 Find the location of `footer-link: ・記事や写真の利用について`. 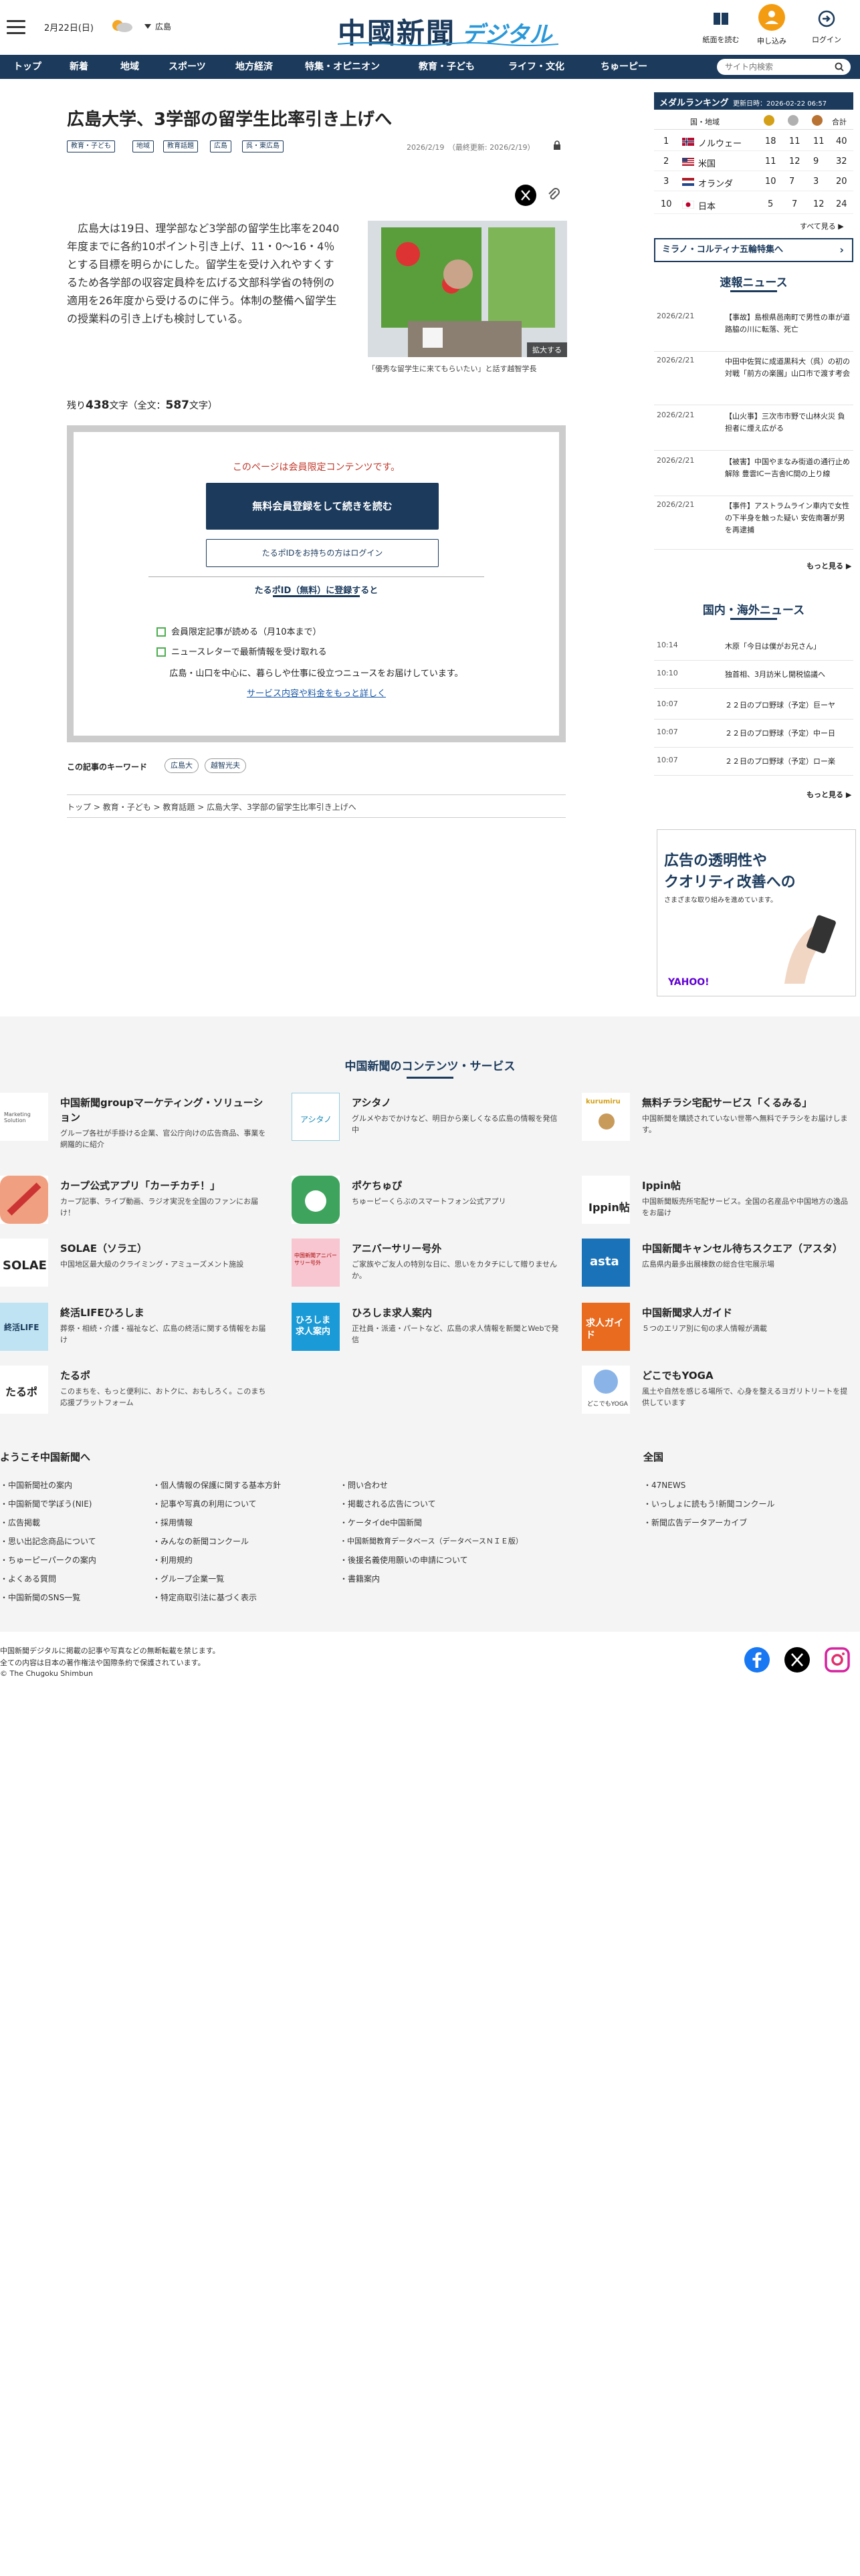

footer-link: ・記事や写真の利用について is located at coordinates (204, 1503).